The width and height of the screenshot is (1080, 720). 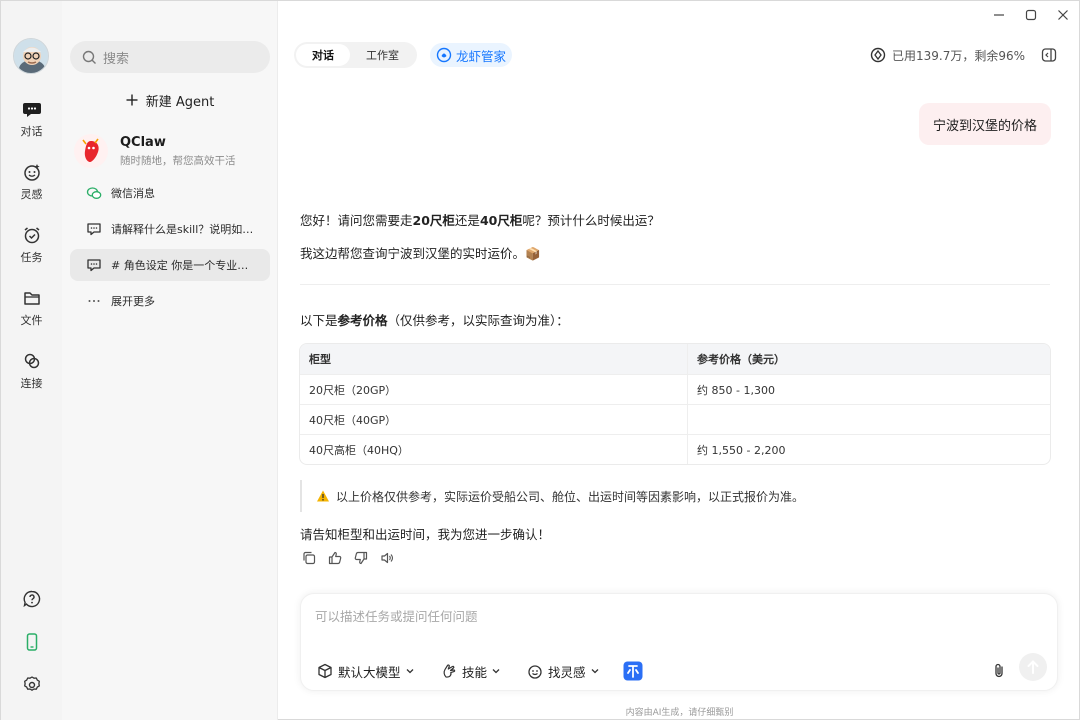 I want to click on tab-lobster-butler: 龙虾管家, so click(x=471, y=55).